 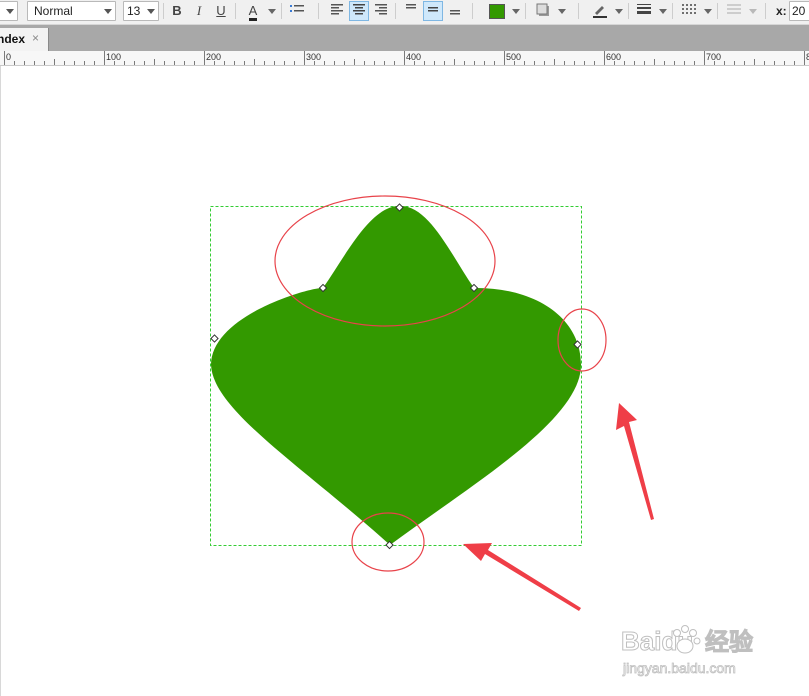 I want to click on ruler-tick-label: 400, so click(x=413, y=57).